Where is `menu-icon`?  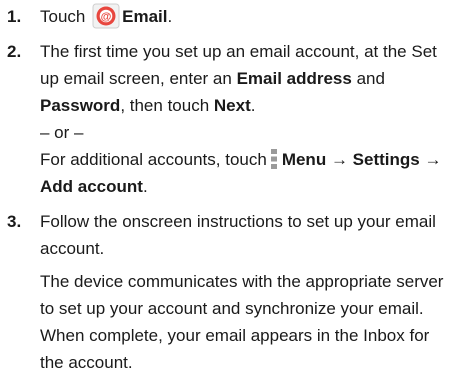
menu-icon is located at coordinates (274, 159).